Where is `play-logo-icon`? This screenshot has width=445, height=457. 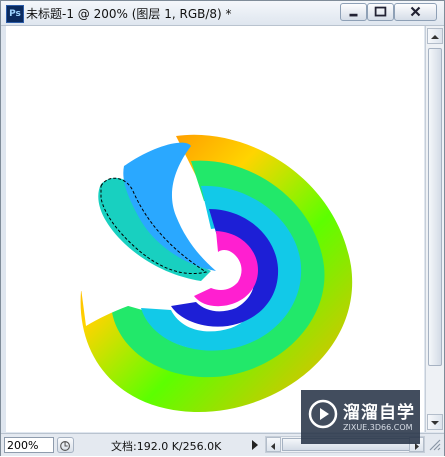
play-logo-icon is located at coordinates (323, 414).